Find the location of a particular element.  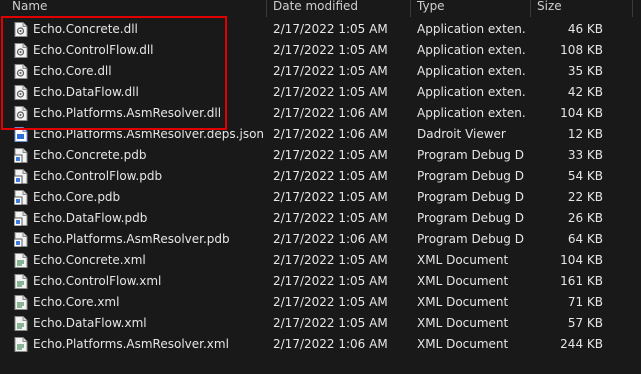

file-size: 71 KB is located at coordinates (585, 302).